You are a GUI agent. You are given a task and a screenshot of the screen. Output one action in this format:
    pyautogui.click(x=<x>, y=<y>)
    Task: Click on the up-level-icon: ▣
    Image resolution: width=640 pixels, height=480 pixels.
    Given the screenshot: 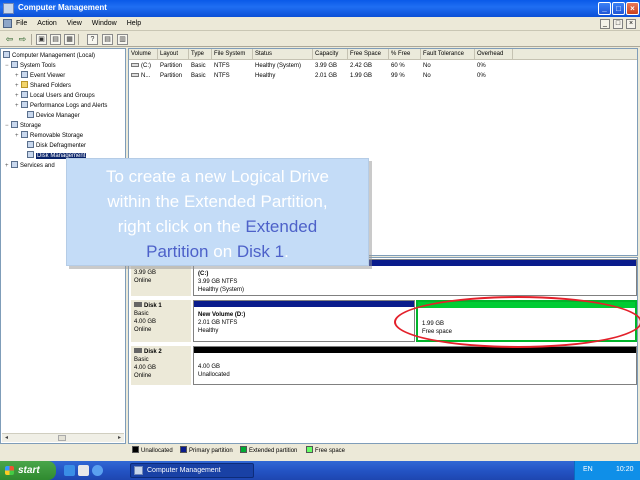 What is the action you would take?
    pyautogui.click(x=41, y=39)
    